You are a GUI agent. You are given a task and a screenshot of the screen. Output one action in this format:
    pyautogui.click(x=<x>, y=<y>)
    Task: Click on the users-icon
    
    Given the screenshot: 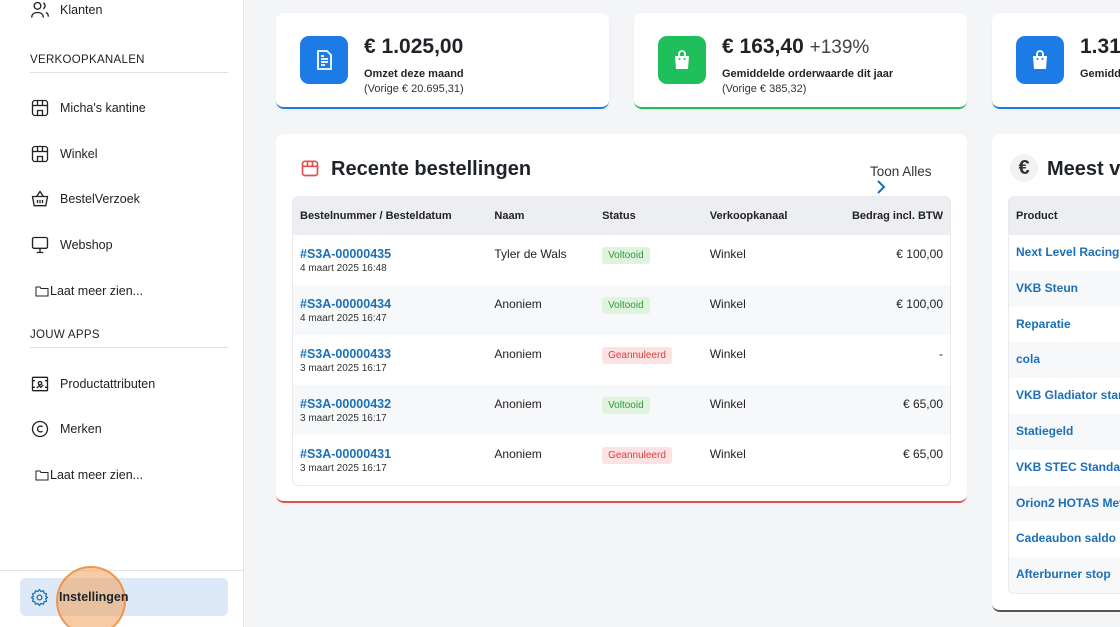 What is the action you would take?
    pyautogui.click(x=40, y=9)
    